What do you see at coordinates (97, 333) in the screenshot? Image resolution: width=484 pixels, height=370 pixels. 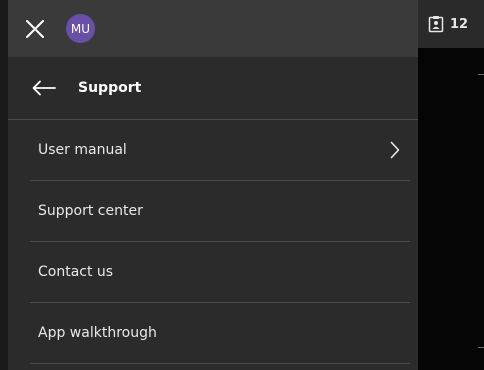 I see `menu-item-label: App walkthrough` at bounding box center [97, 333].